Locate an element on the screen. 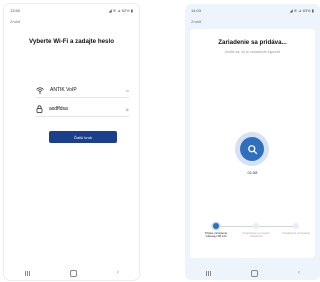 This screenshot has height=282, width=320. password-field: asdffdsa is located at coordinates (87, 109).